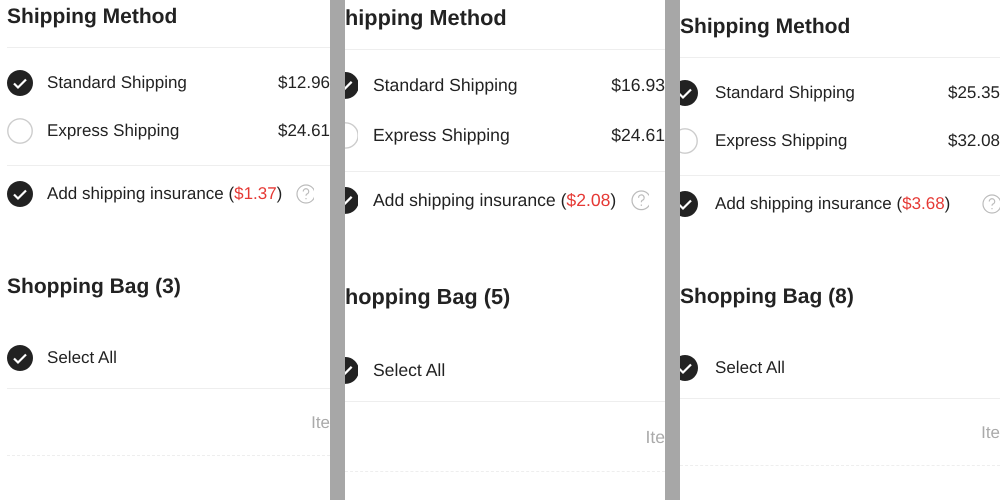  What do you see at coordinates (638, 85) in the screenshot?
I see `shipping-price: $16.93` at bounding box center [638, 85].